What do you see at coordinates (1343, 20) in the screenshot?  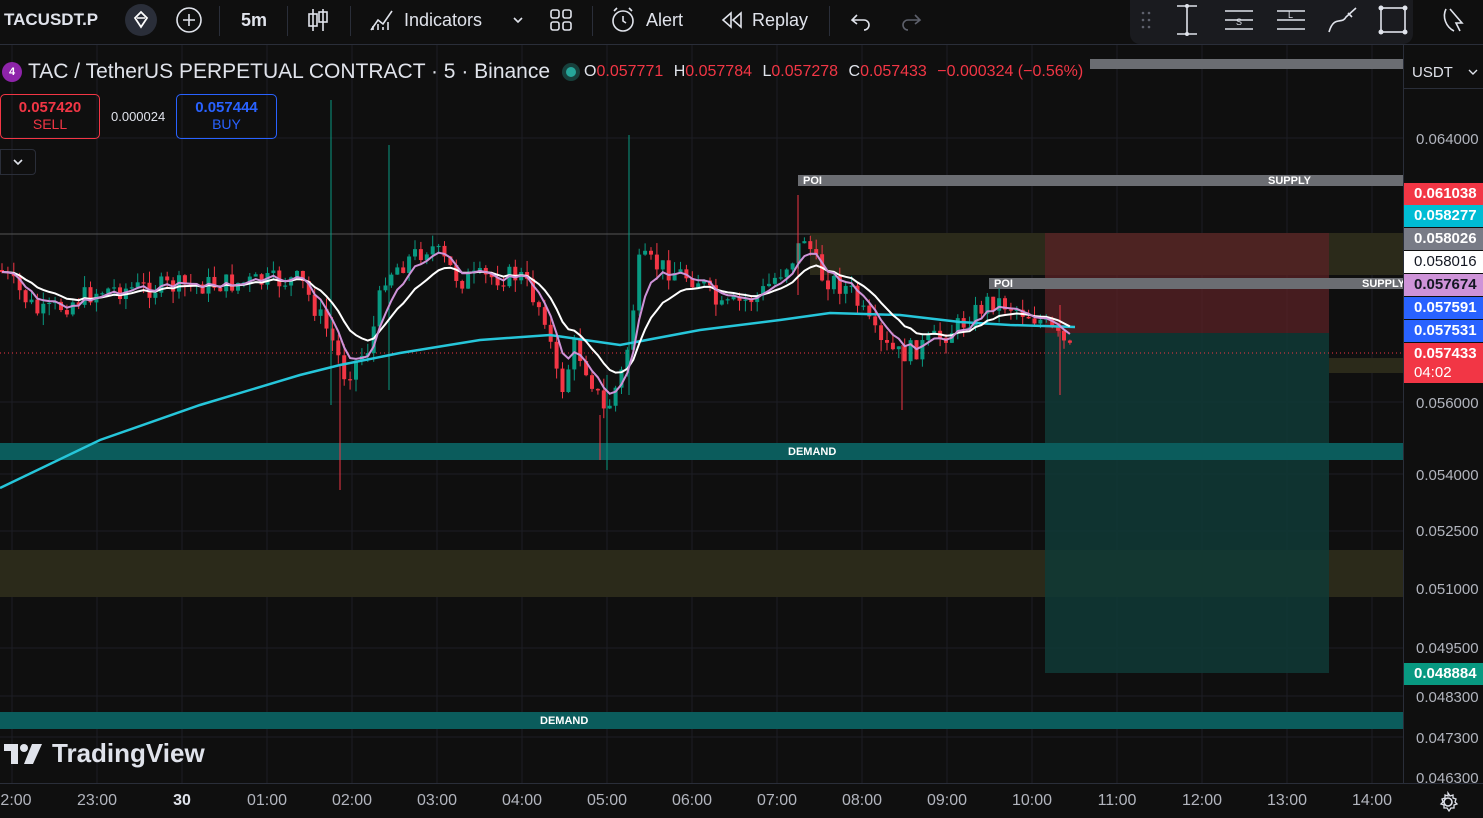 I see `brush-icon` at bounding box center [1343, 20].